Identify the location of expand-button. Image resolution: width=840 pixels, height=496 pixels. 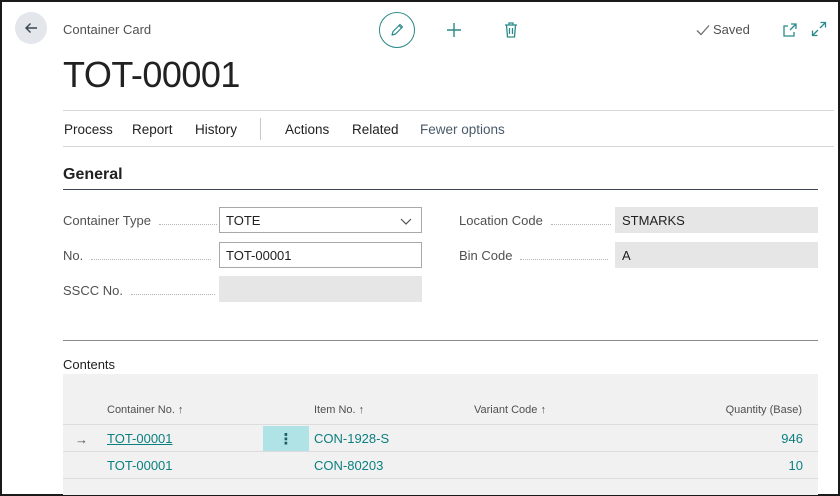
(819, 29).